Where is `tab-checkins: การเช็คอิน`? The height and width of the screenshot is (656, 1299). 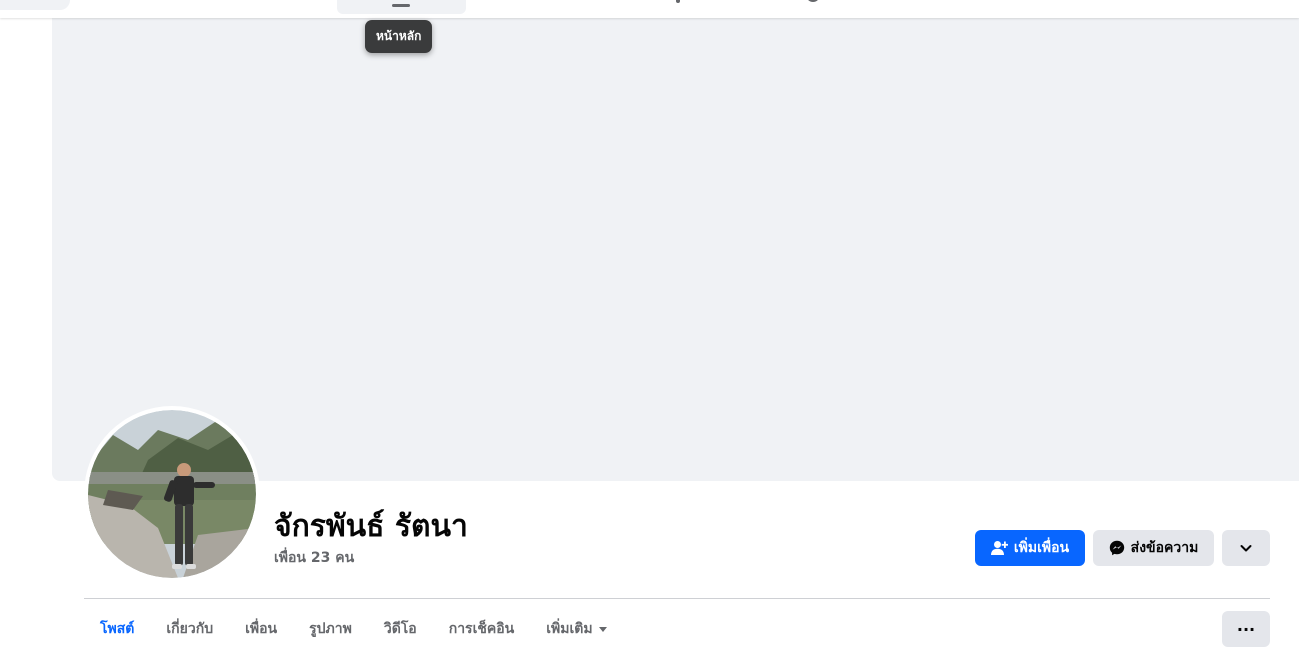 tab-checkins: การเช็คอิน is located at coordinates (482, 629).